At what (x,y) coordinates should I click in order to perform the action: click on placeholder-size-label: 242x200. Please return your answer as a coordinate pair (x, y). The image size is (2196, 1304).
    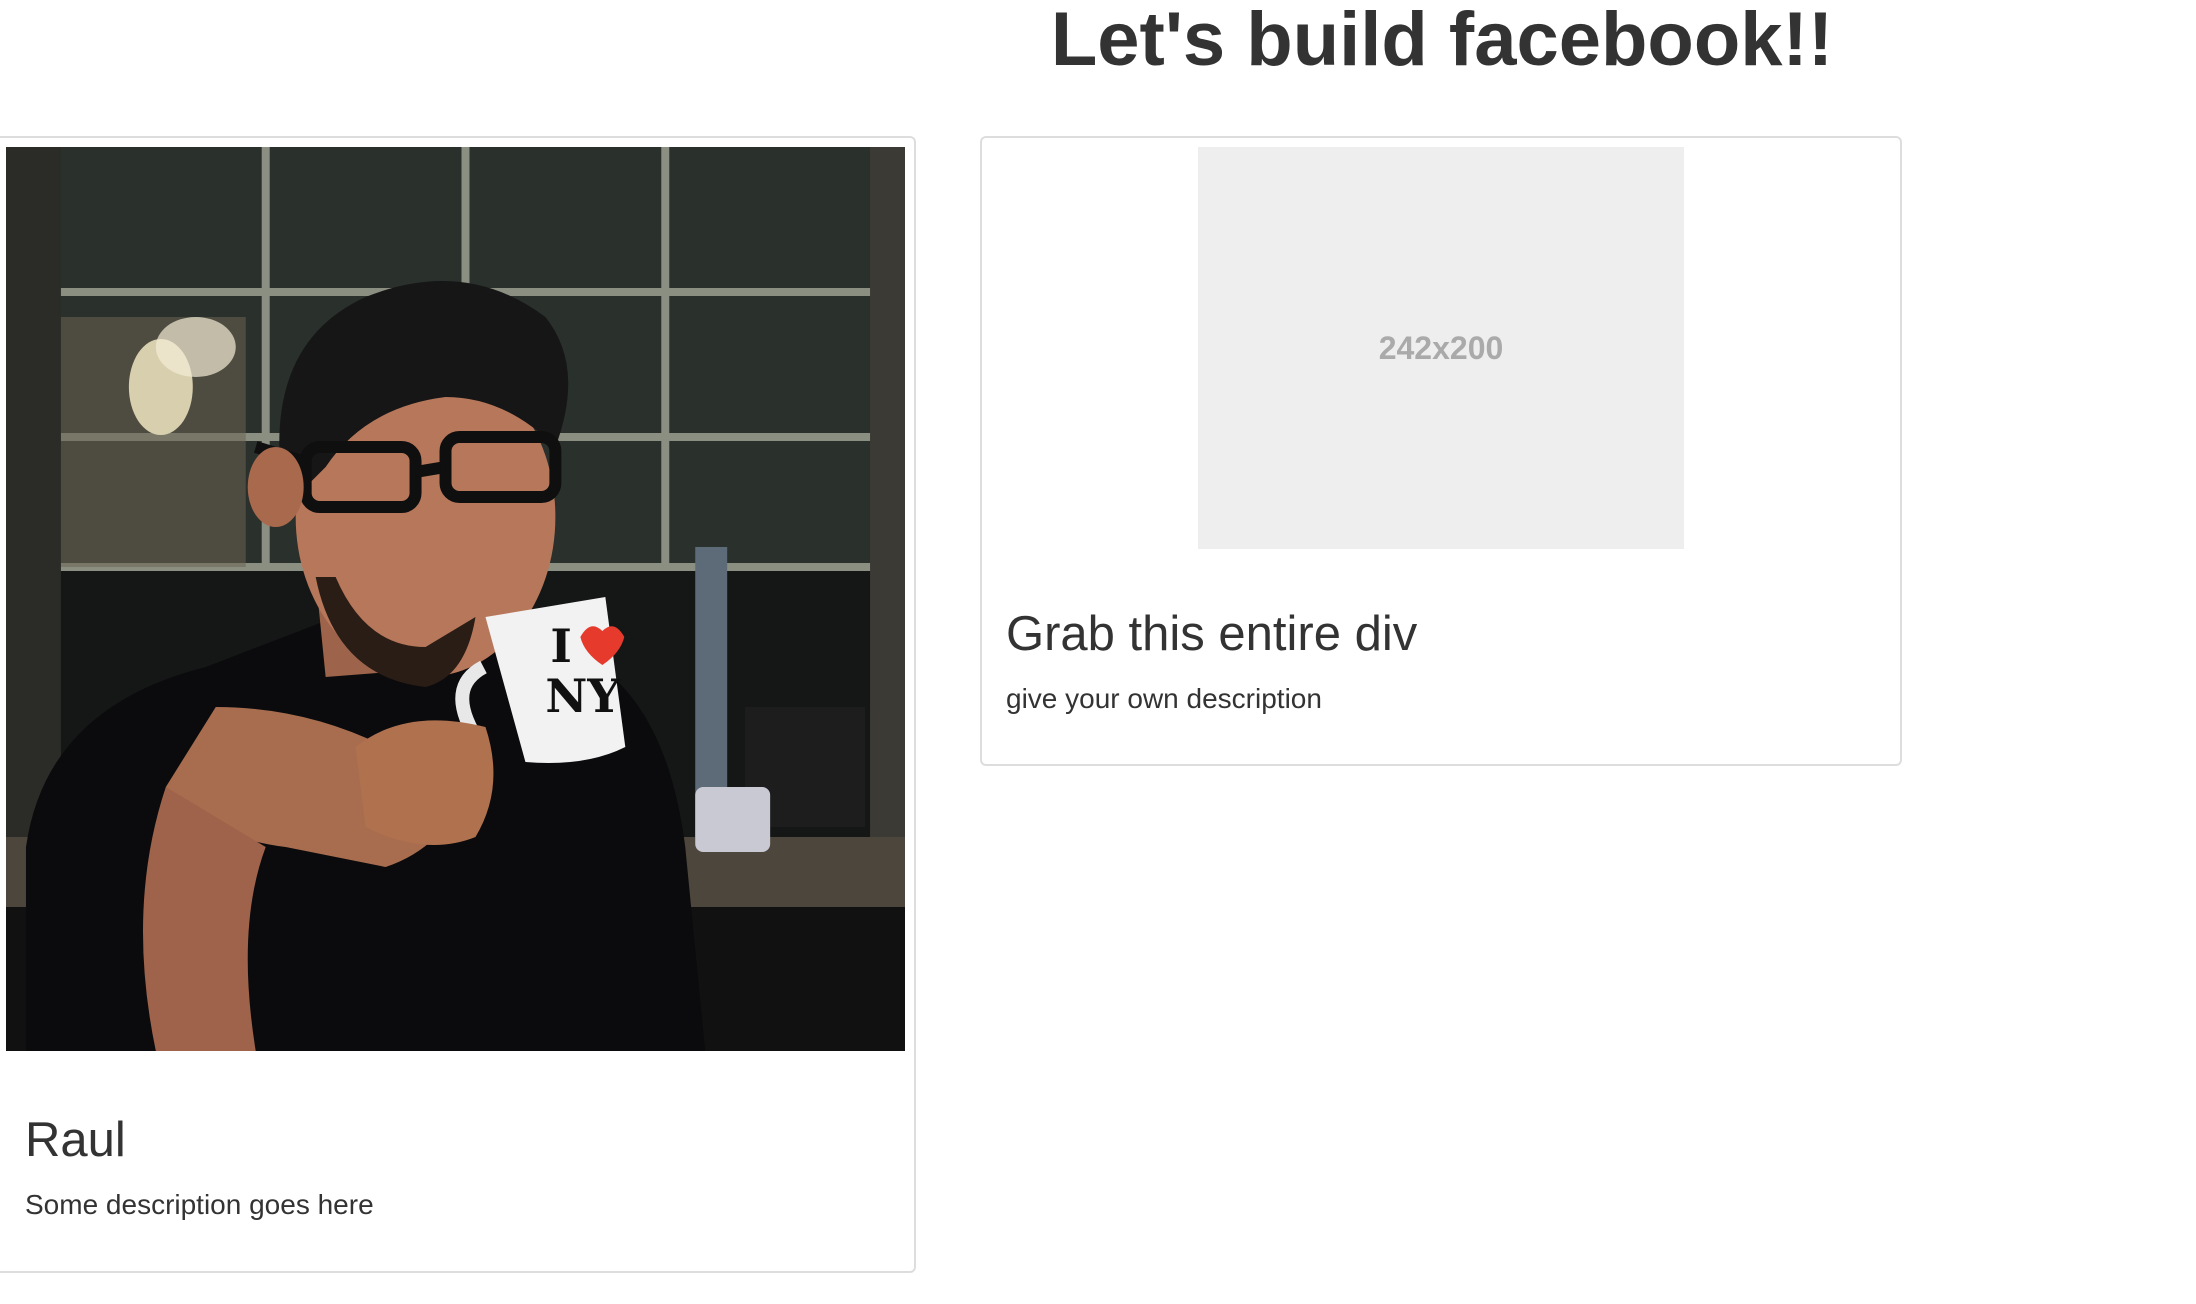
    Looking at the image, I should click on (1441, 347).